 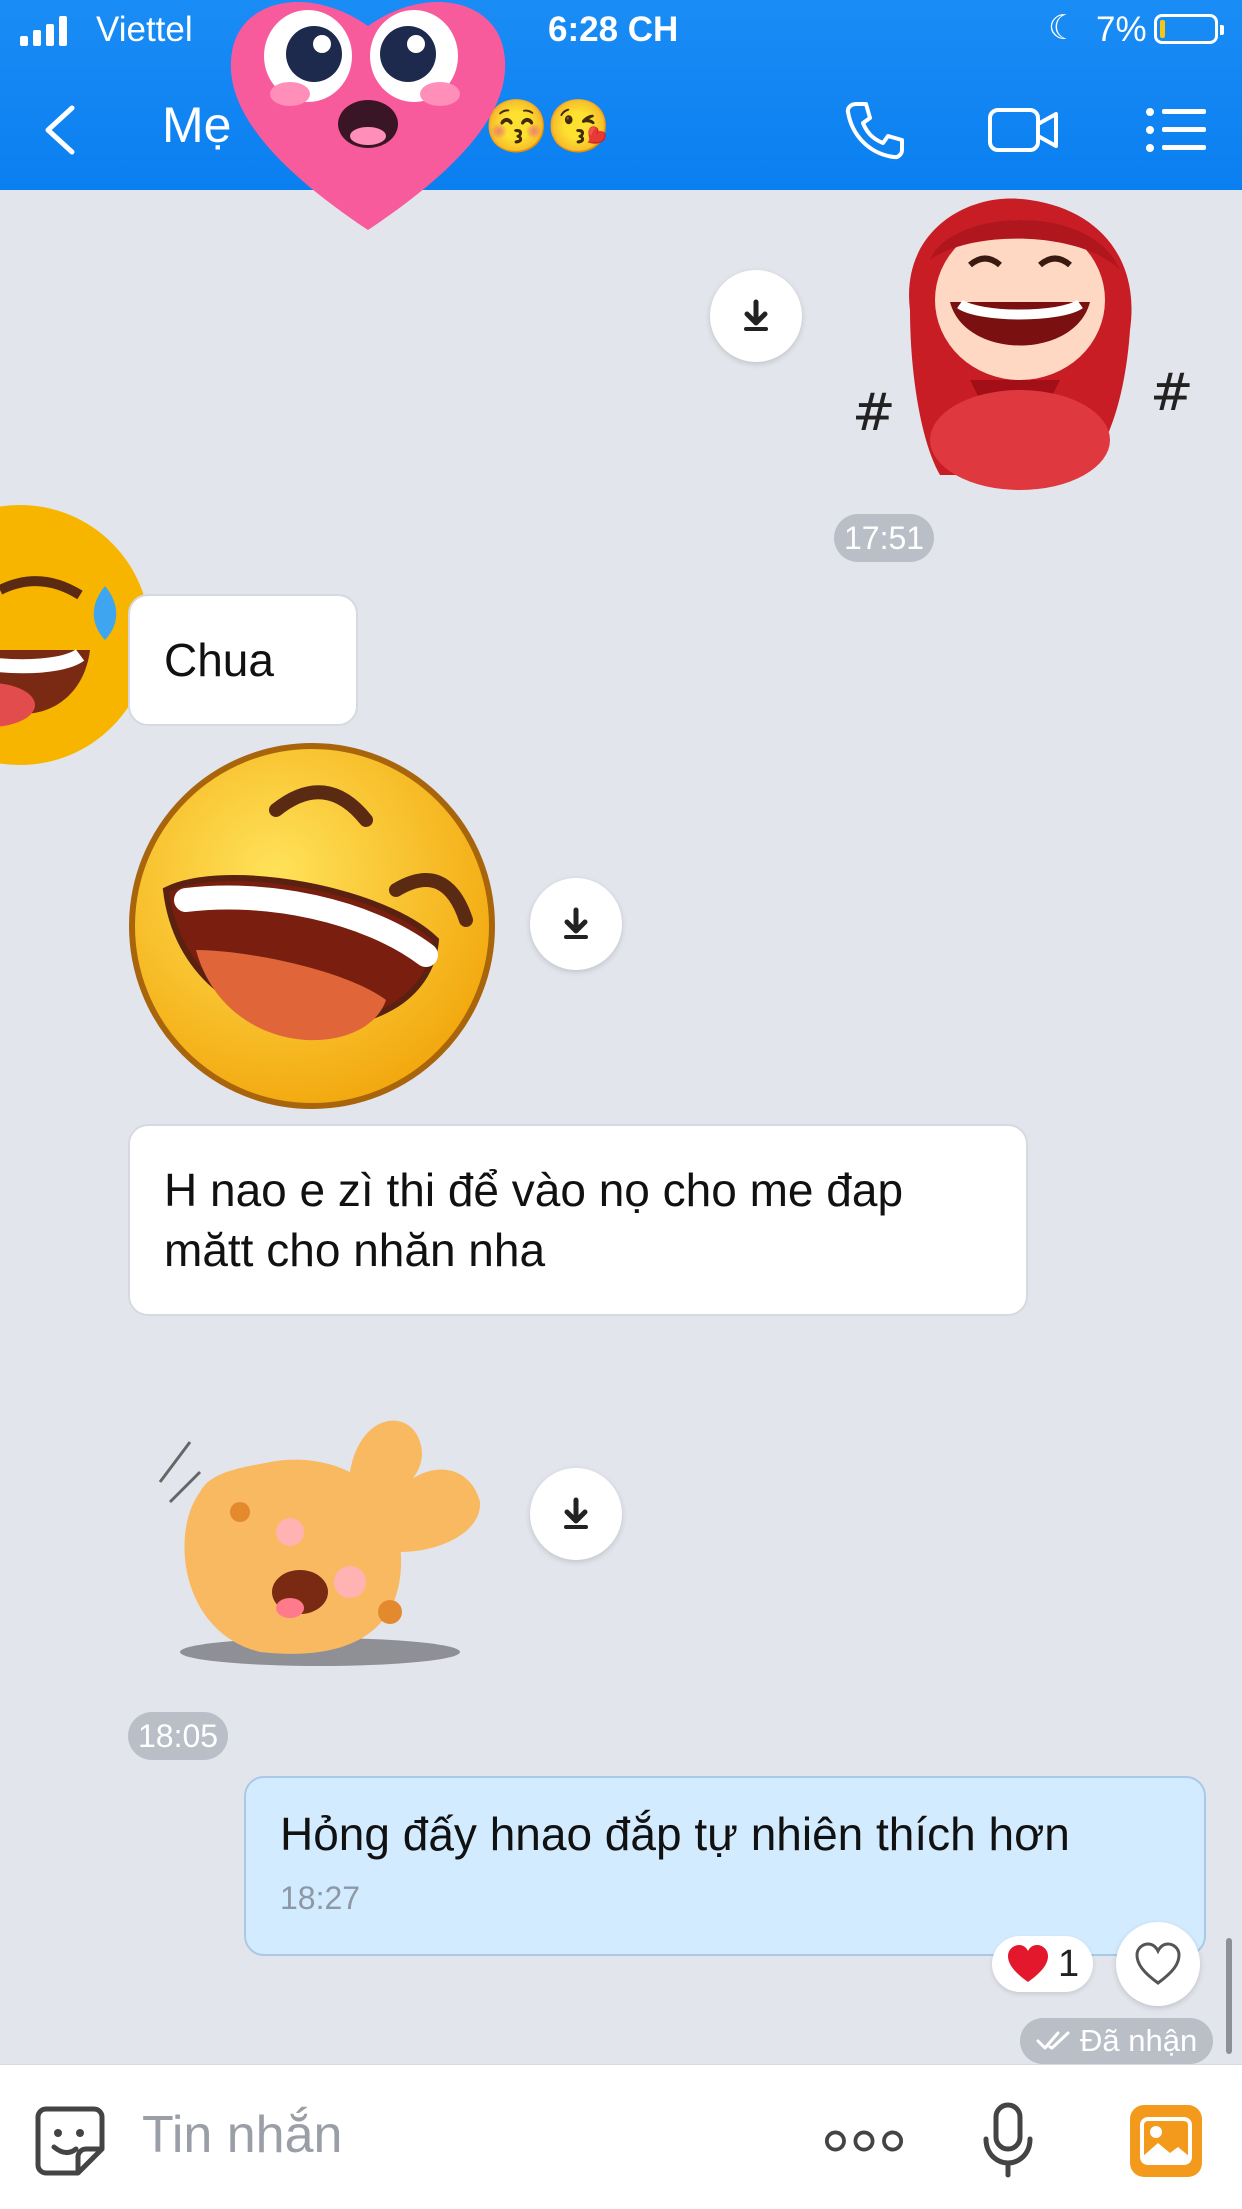 I want to click on voice-message-button, so click(x=1008, y=2141).